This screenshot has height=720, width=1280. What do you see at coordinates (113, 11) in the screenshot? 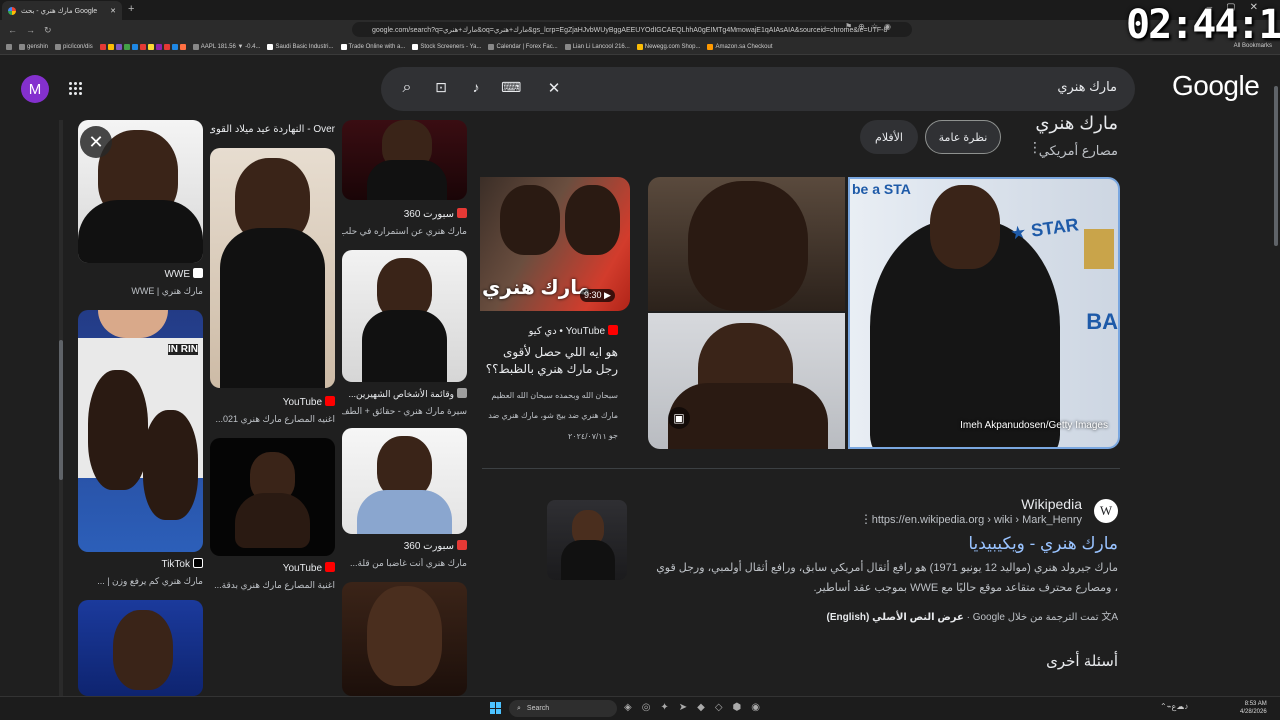
I see `tab-close-icon: ✕` at bounding box center [113, 11].